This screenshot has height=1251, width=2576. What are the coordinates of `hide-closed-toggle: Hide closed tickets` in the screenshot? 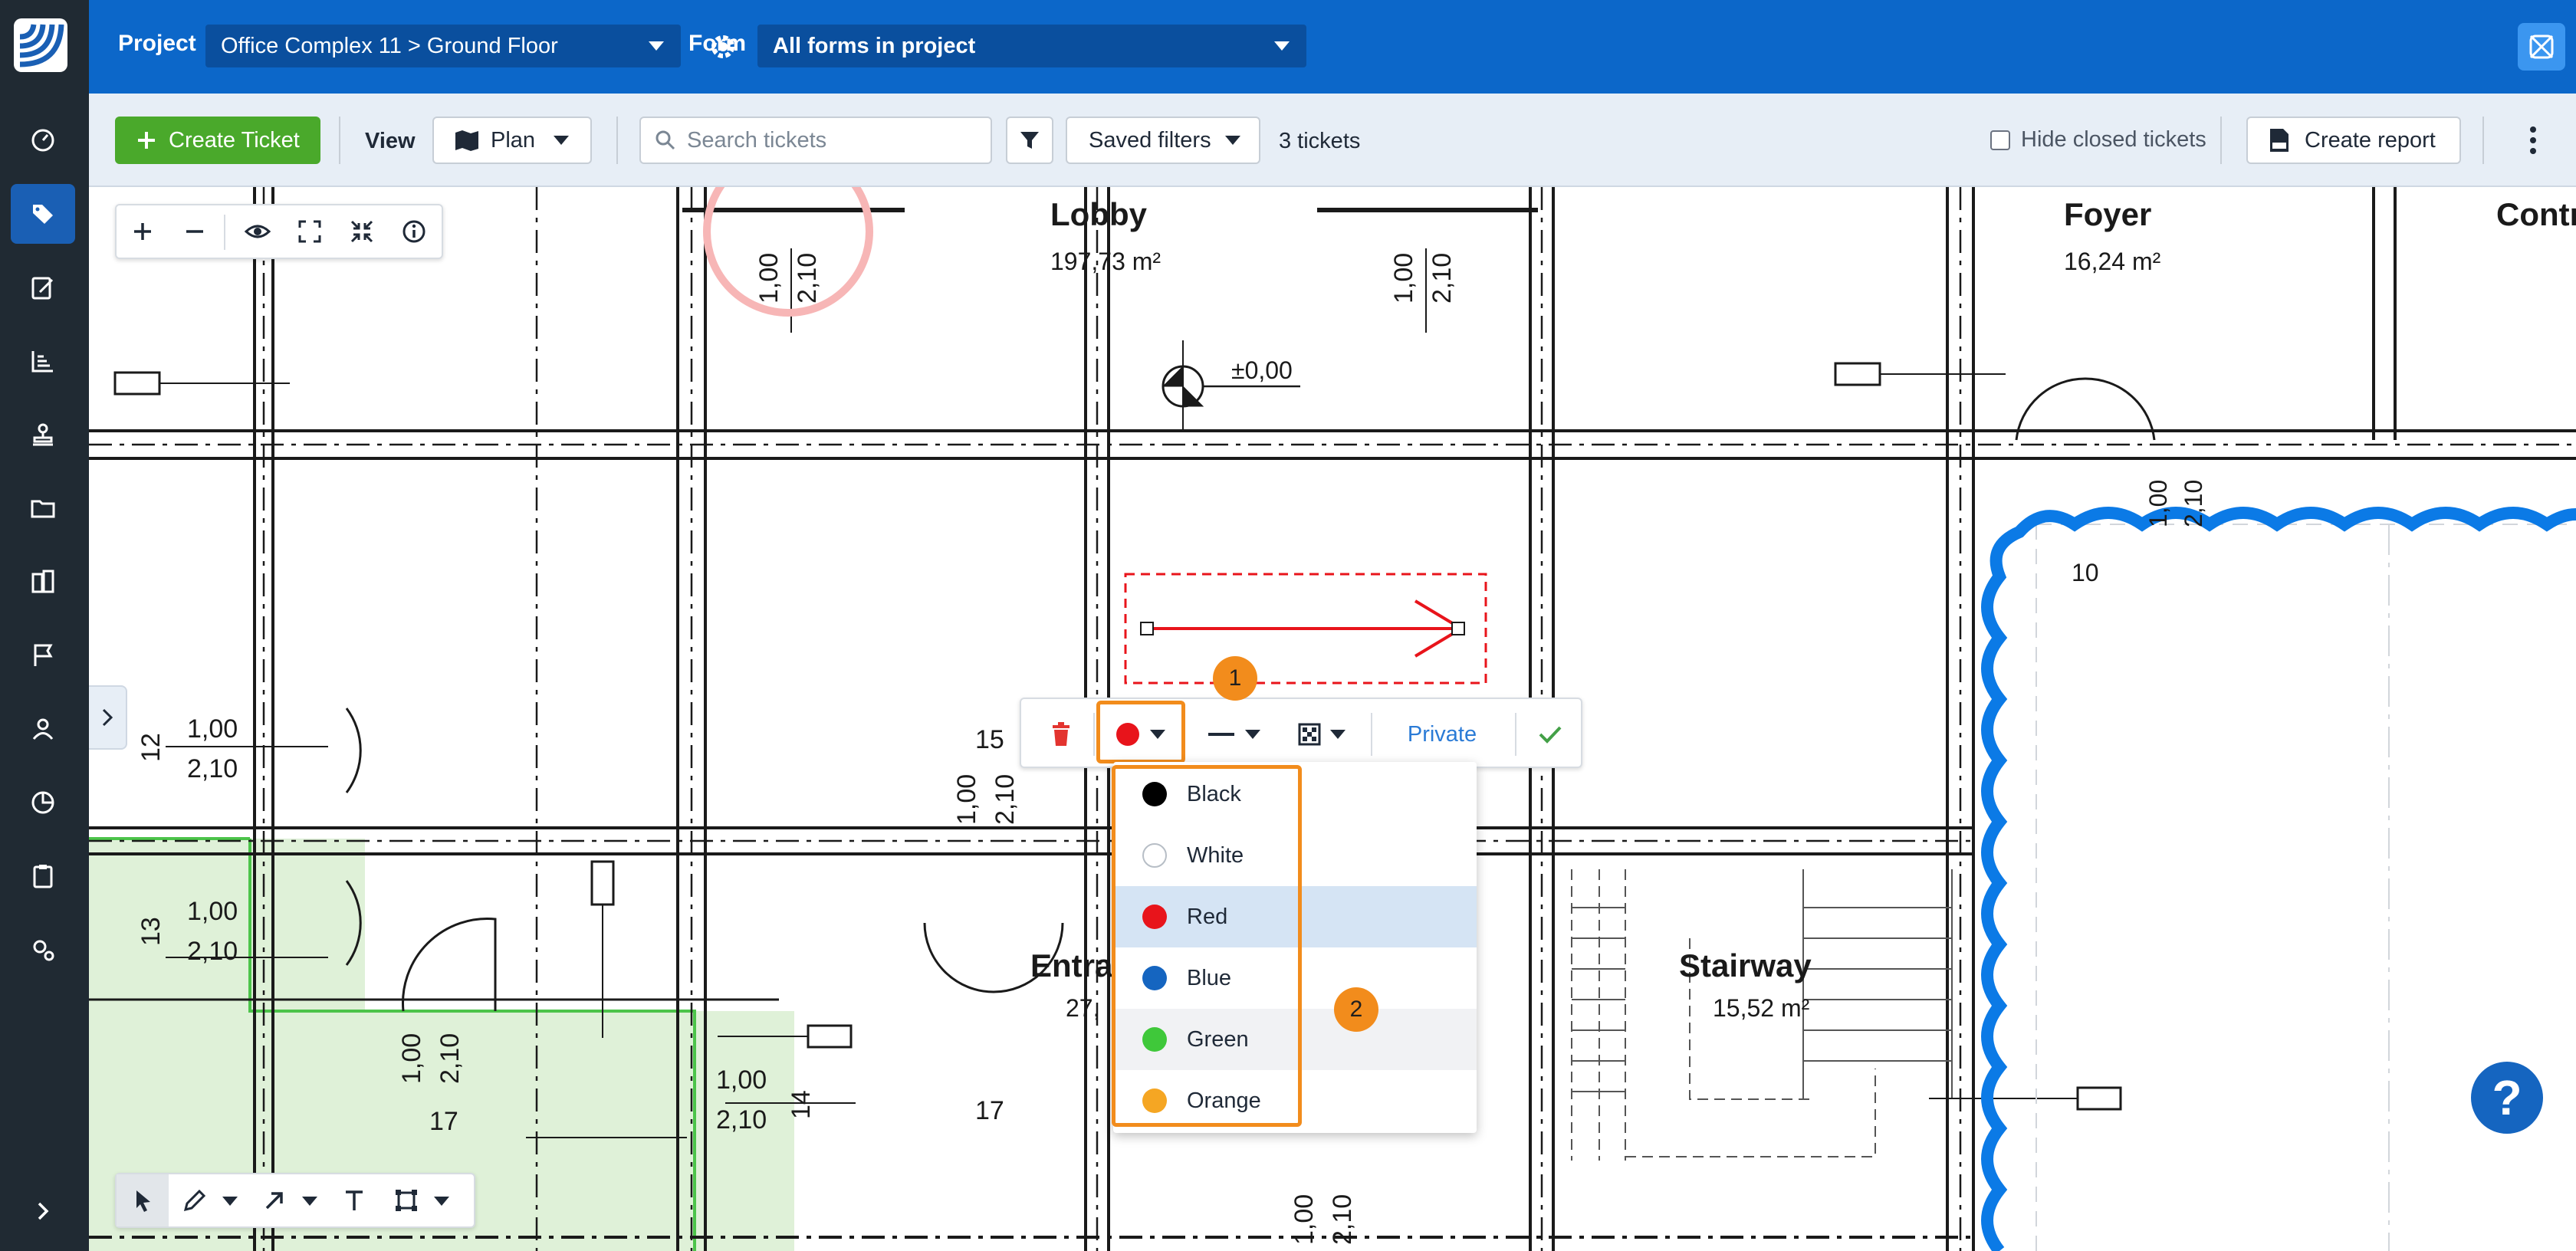 It's located at (2098, 140).